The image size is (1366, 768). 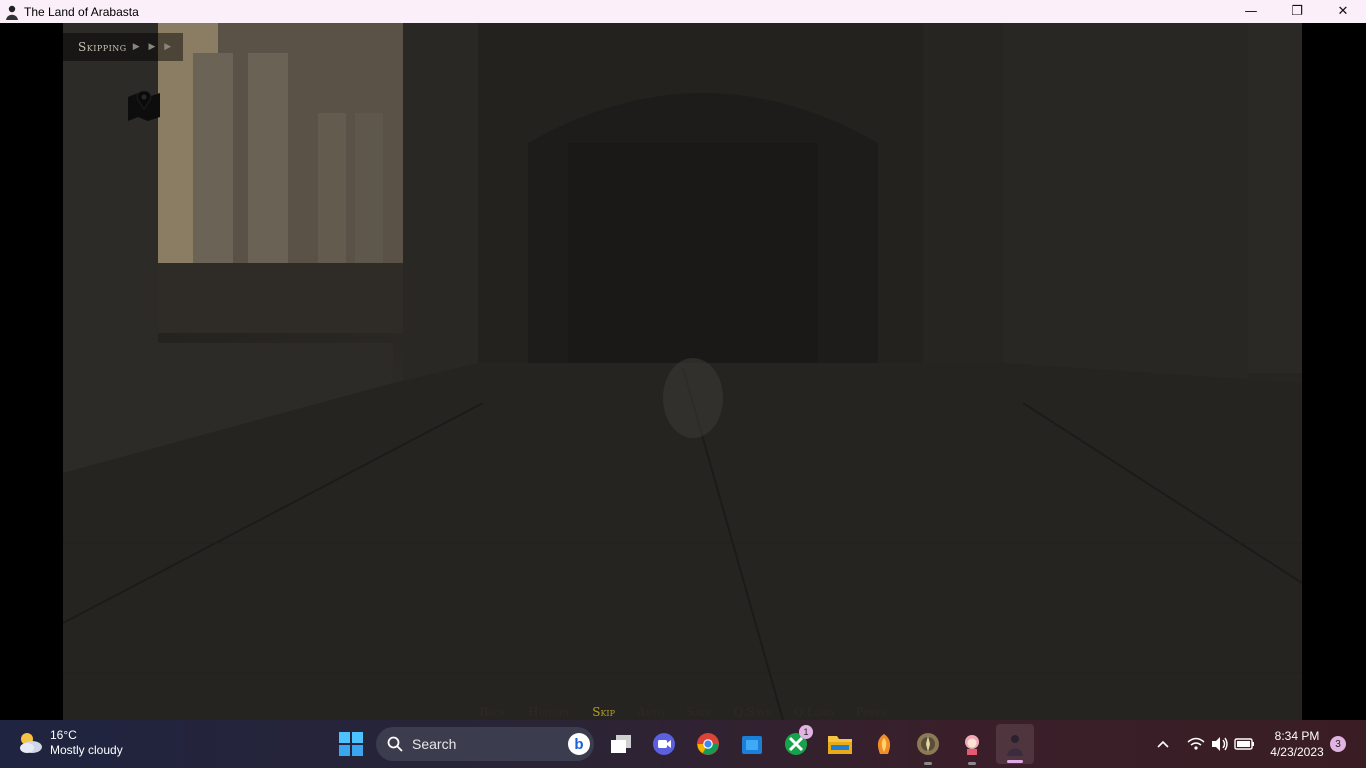 I want to click on taskbar-app-video-chat, so click(x=664, y=744).